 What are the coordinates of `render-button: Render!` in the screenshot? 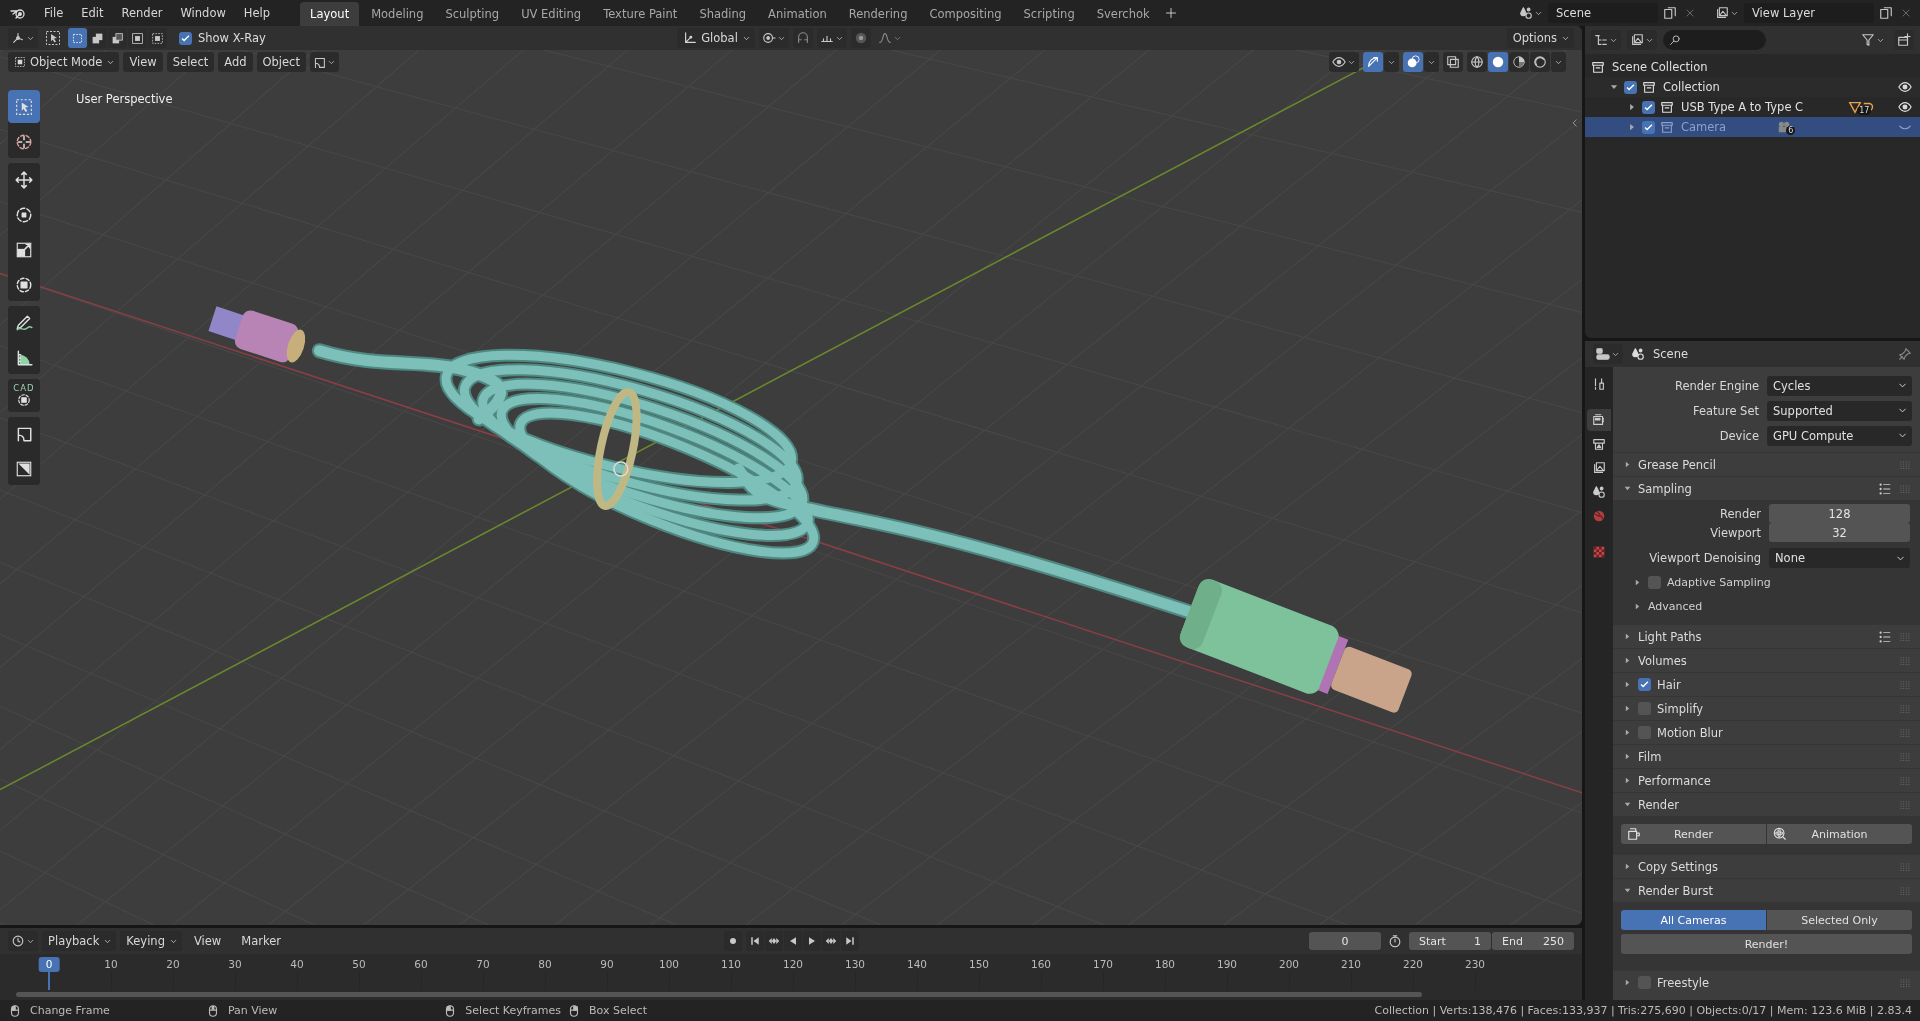 It's located at (1766, 944).